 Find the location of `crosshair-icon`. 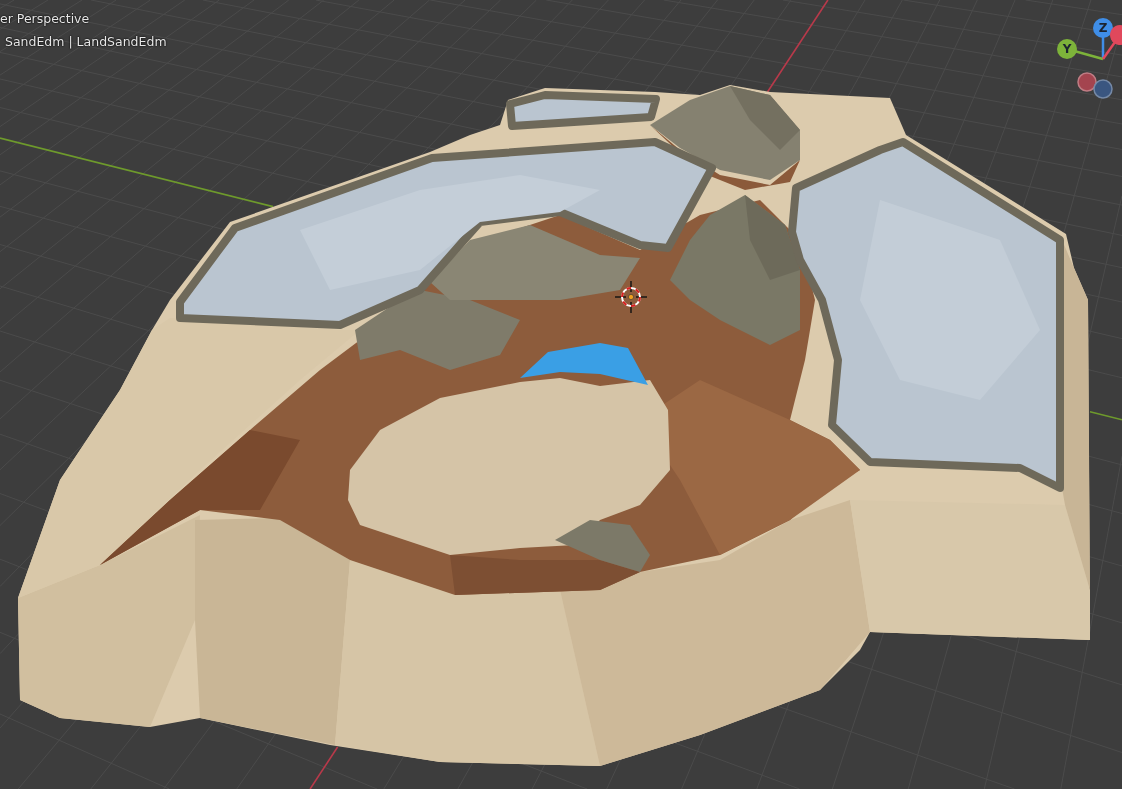

crosshair-icon is located at coordinates (631, 297).